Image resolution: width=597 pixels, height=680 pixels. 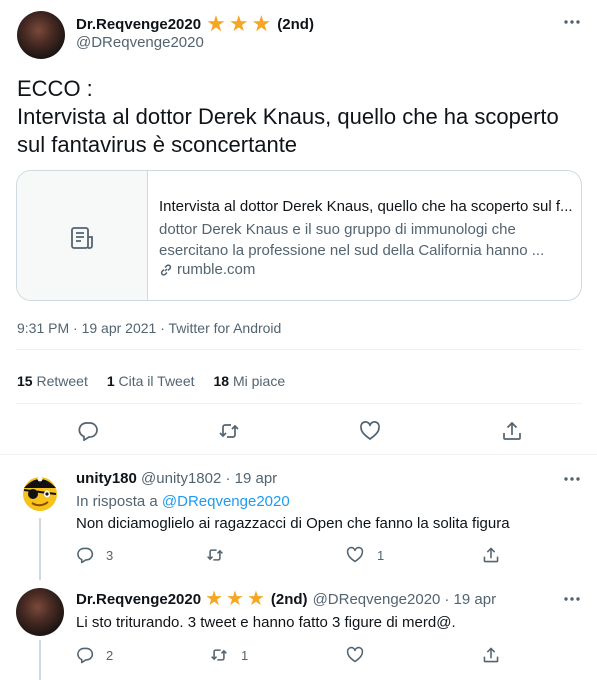 I want to click on author-name: unity180, so click(x=106, y=478).